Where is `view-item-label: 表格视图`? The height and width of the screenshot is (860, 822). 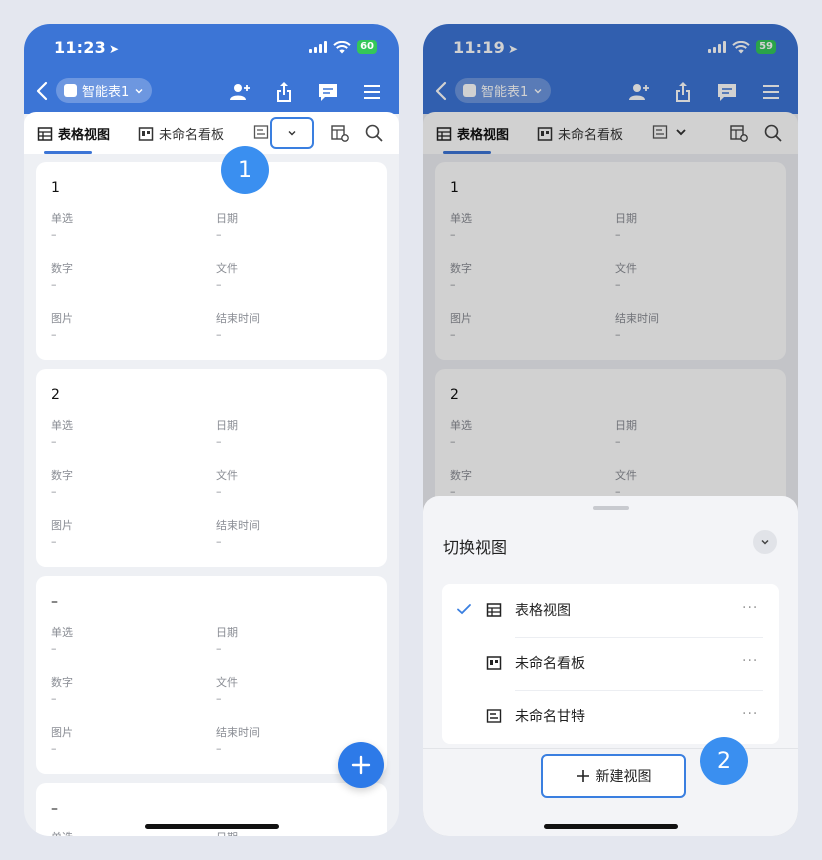 view-item-label: 表格视图 is located at coordinates (543, 611).